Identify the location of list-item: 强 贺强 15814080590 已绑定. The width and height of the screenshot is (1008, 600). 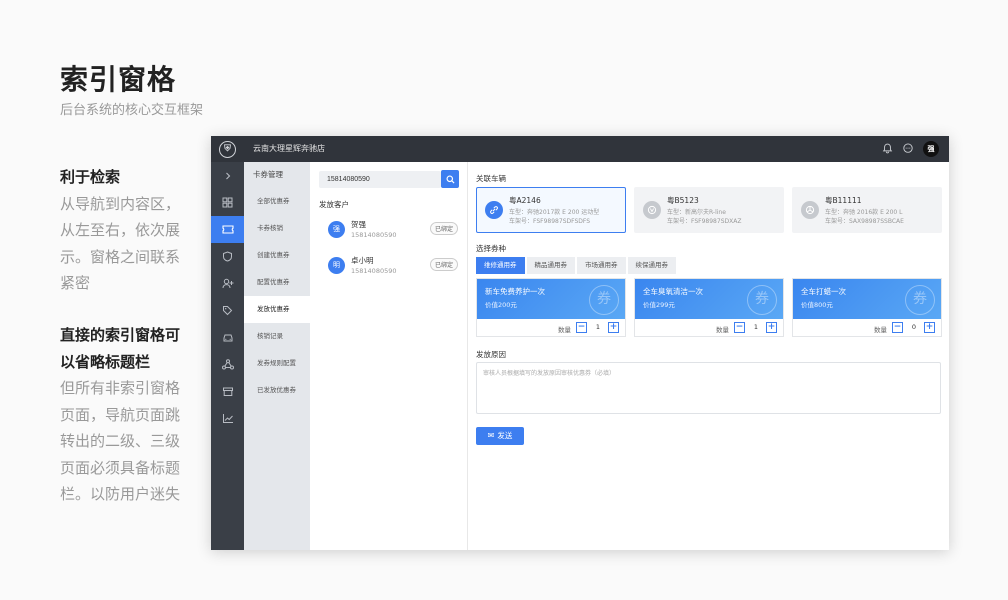
(389, 232).